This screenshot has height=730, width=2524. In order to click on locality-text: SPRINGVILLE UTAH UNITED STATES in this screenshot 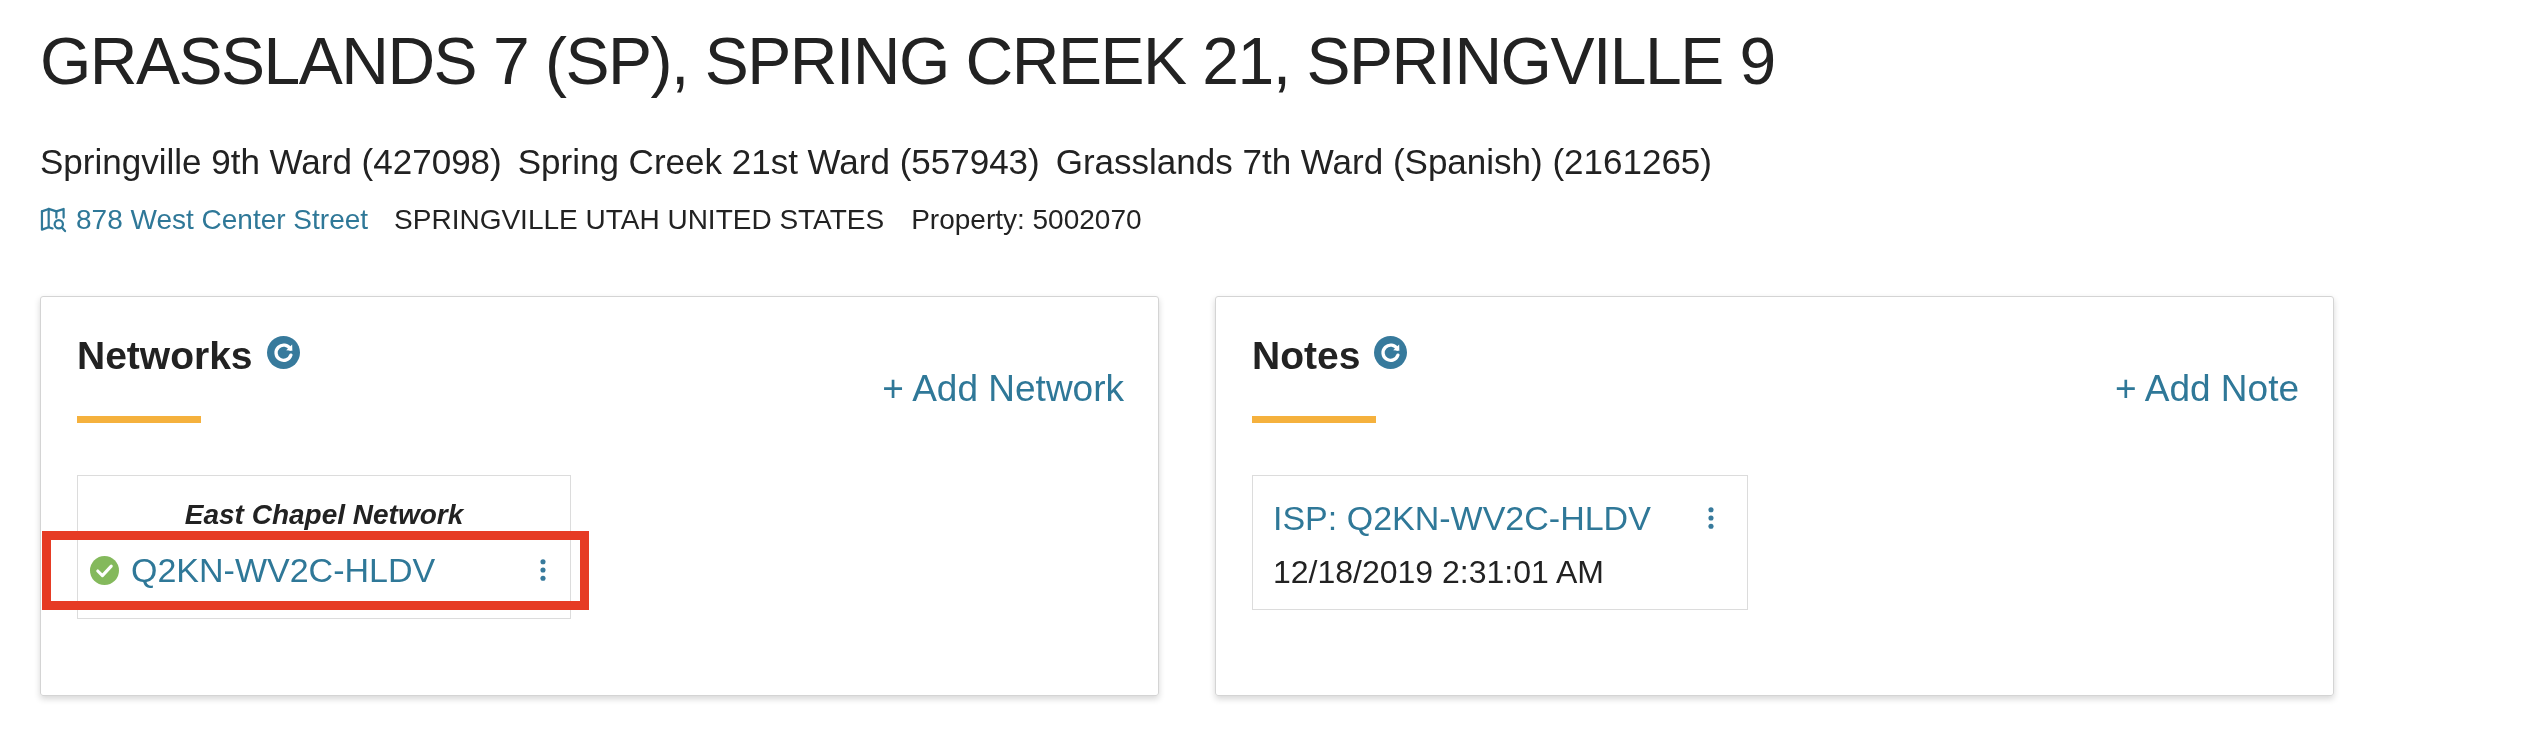, I will do `click(639, 220)`.